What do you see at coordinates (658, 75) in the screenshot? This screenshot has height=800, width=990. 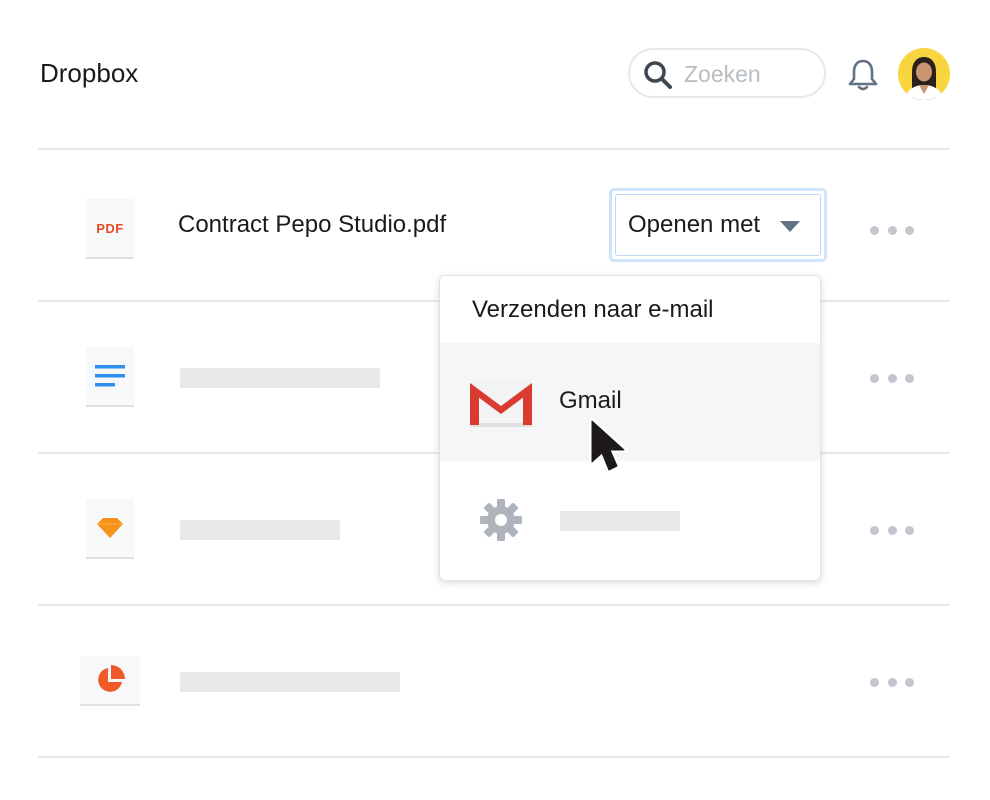 I see `search-icon` at bounding box center [658, 75].